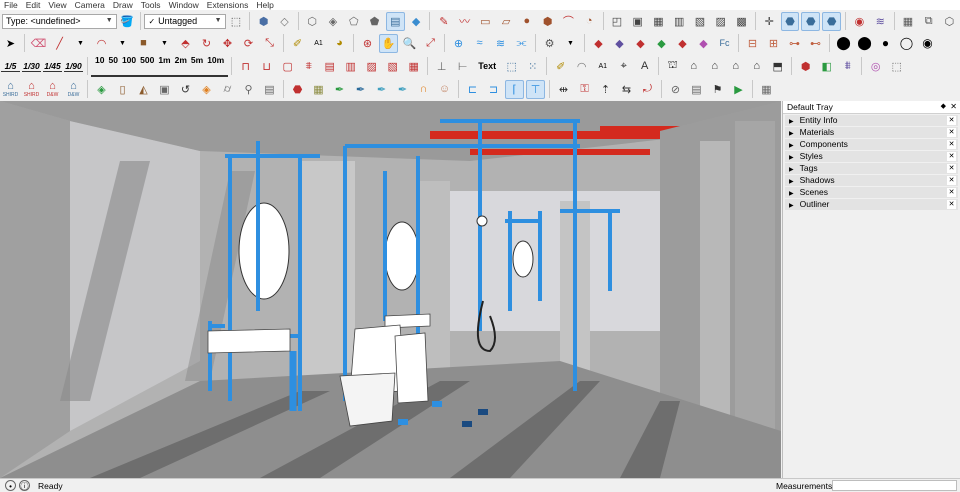  Describe the element at coordinates (151, 5) in the screenshot. I see `menu-tools: Tools` at that location.